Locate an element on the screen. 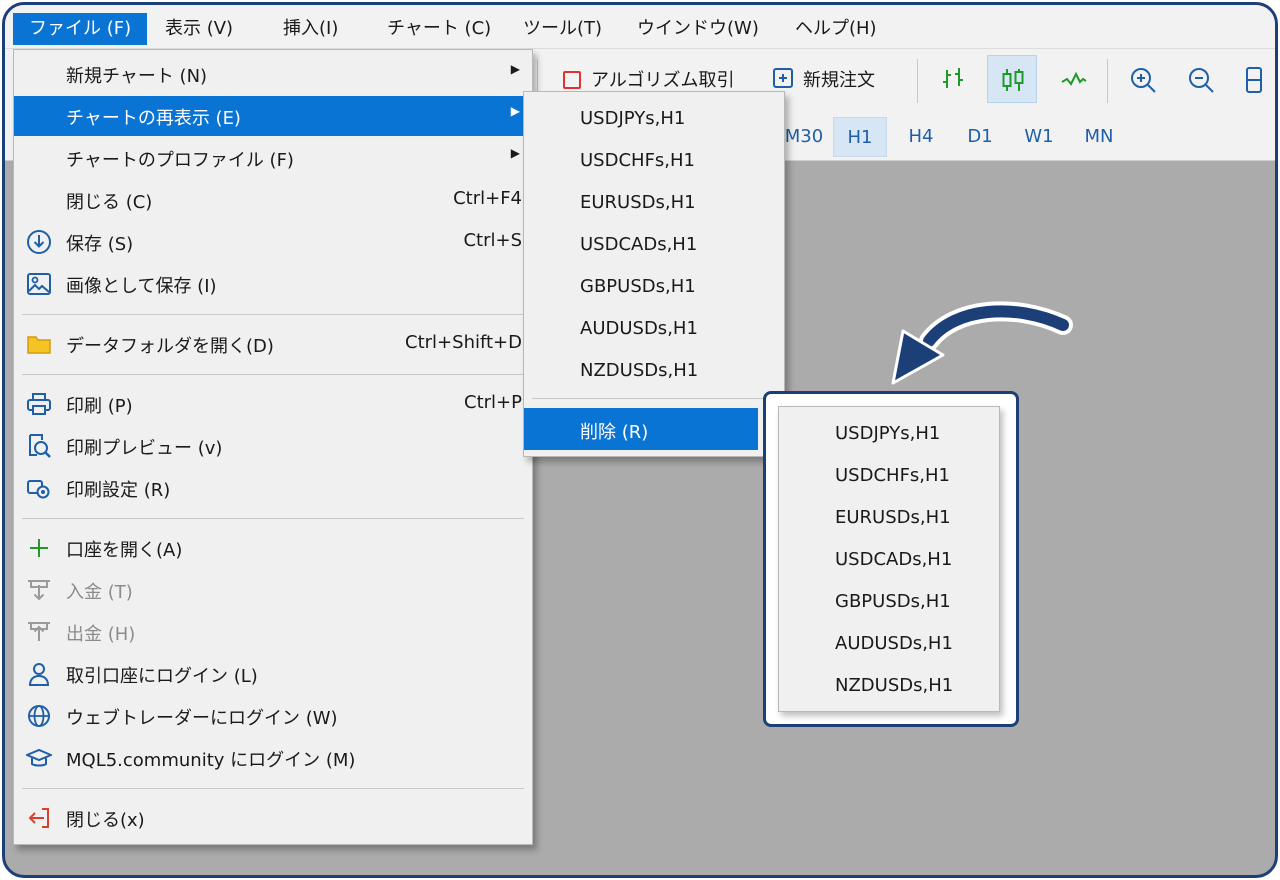 This screenshot has height=880, width=1280. menu-item-reopen-chart: チャートの再表示 (E) ▶ is located at coordinates (273, 116).